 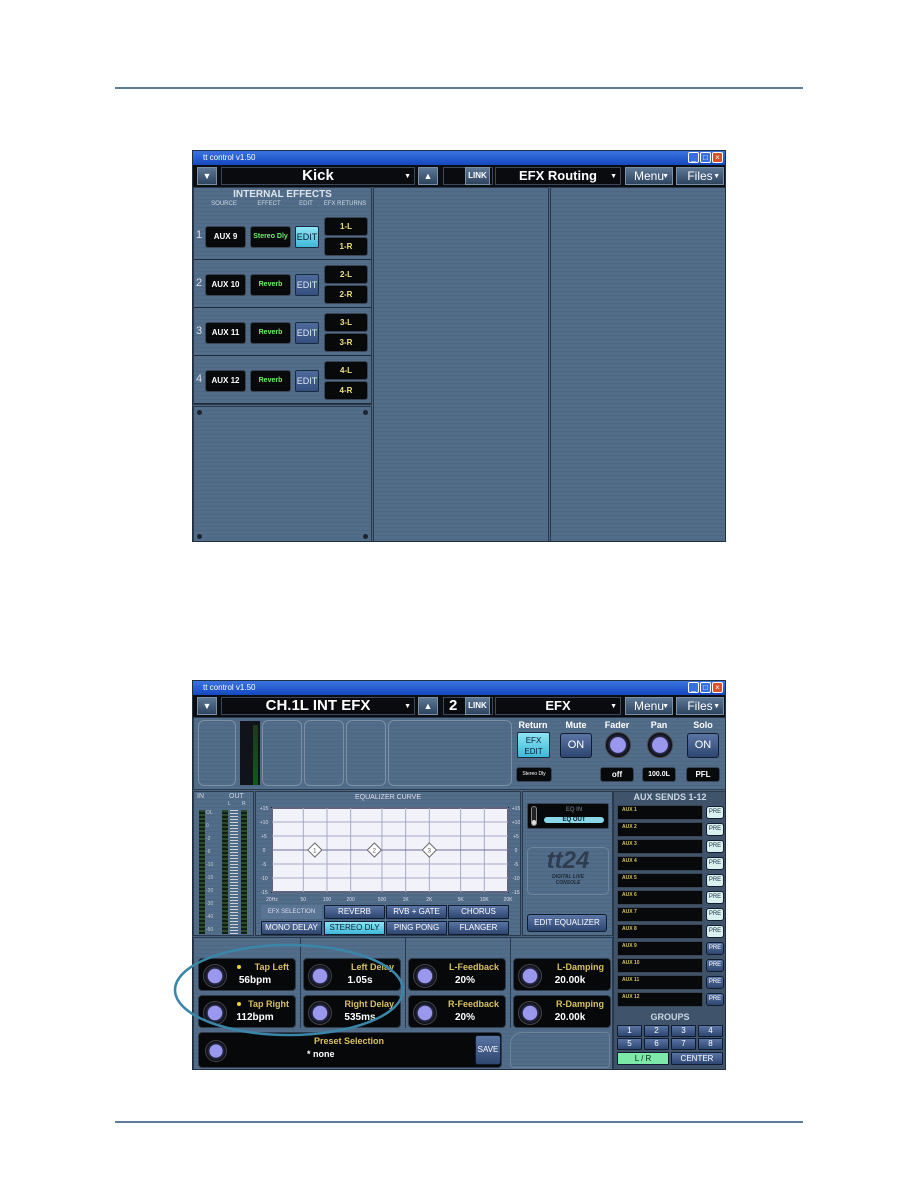 What do you see at coordinates (562, 1011) in the screenshot?
I see `param-r-damping: R-Damping 20.00k` at bounding box center [562, 1011].